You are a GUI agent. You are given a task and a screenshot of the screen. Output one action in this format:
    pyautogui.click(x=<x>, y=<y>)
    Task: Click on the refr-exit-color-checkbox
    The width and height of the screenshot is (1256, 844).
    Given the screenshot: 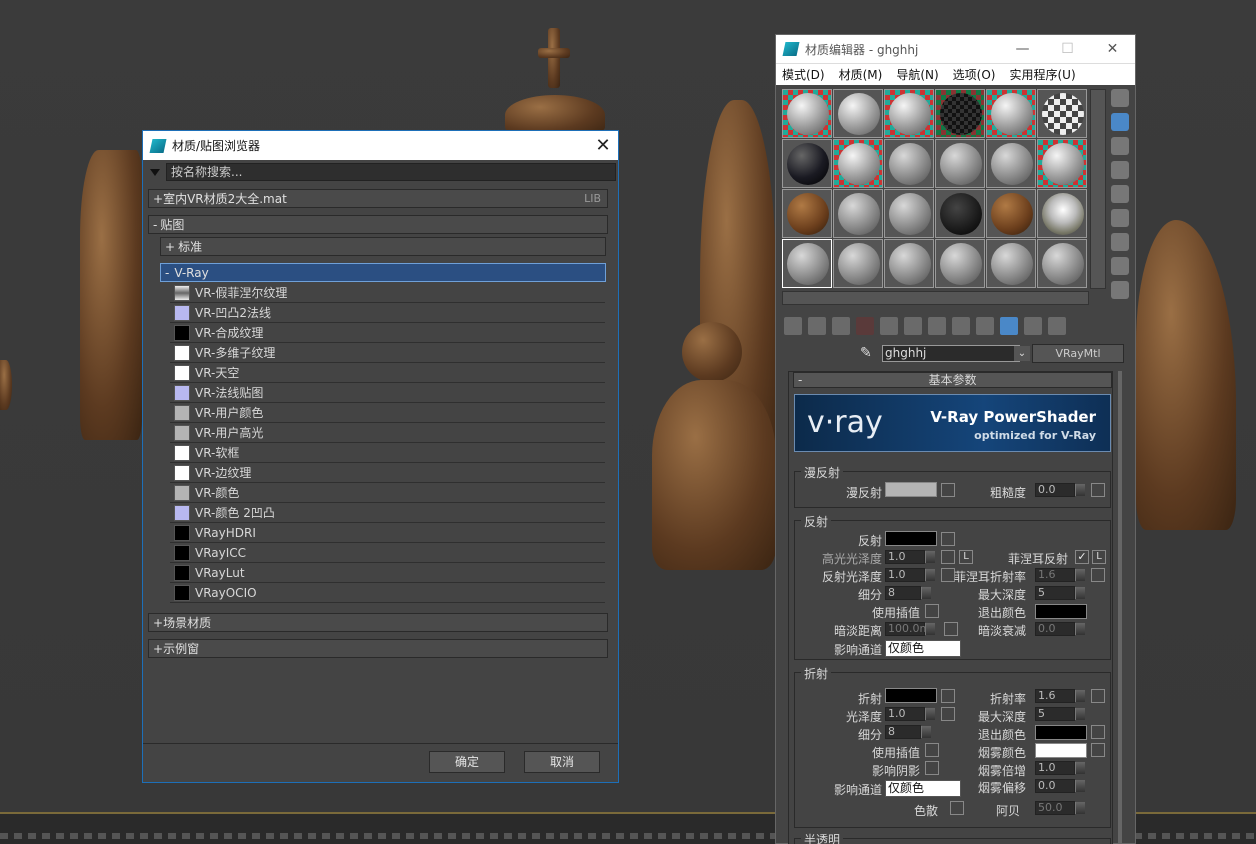 What is the action you would take?
    pyautogui.click(x=1098, y=732)
    